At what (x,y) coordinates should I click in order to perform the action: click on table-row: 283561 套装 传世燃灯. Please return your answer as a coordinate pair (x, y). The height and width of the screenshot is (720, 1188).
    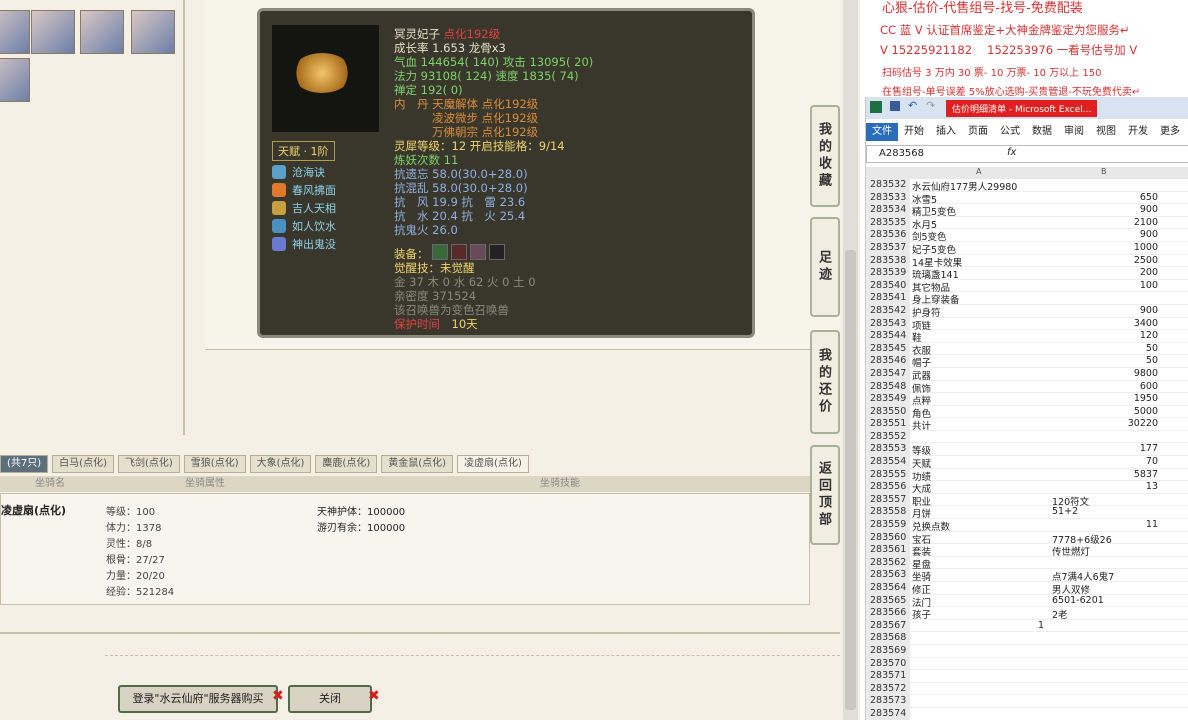
    Looking at the image, I should click on (1027, 551).